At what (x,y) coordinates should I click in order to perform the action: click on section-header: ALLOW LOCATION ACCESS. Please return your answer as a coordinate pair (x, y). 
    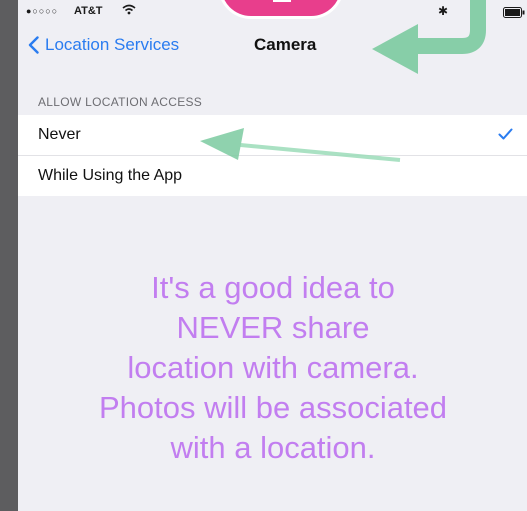
    Looking at the image, I should click on (120, 102).